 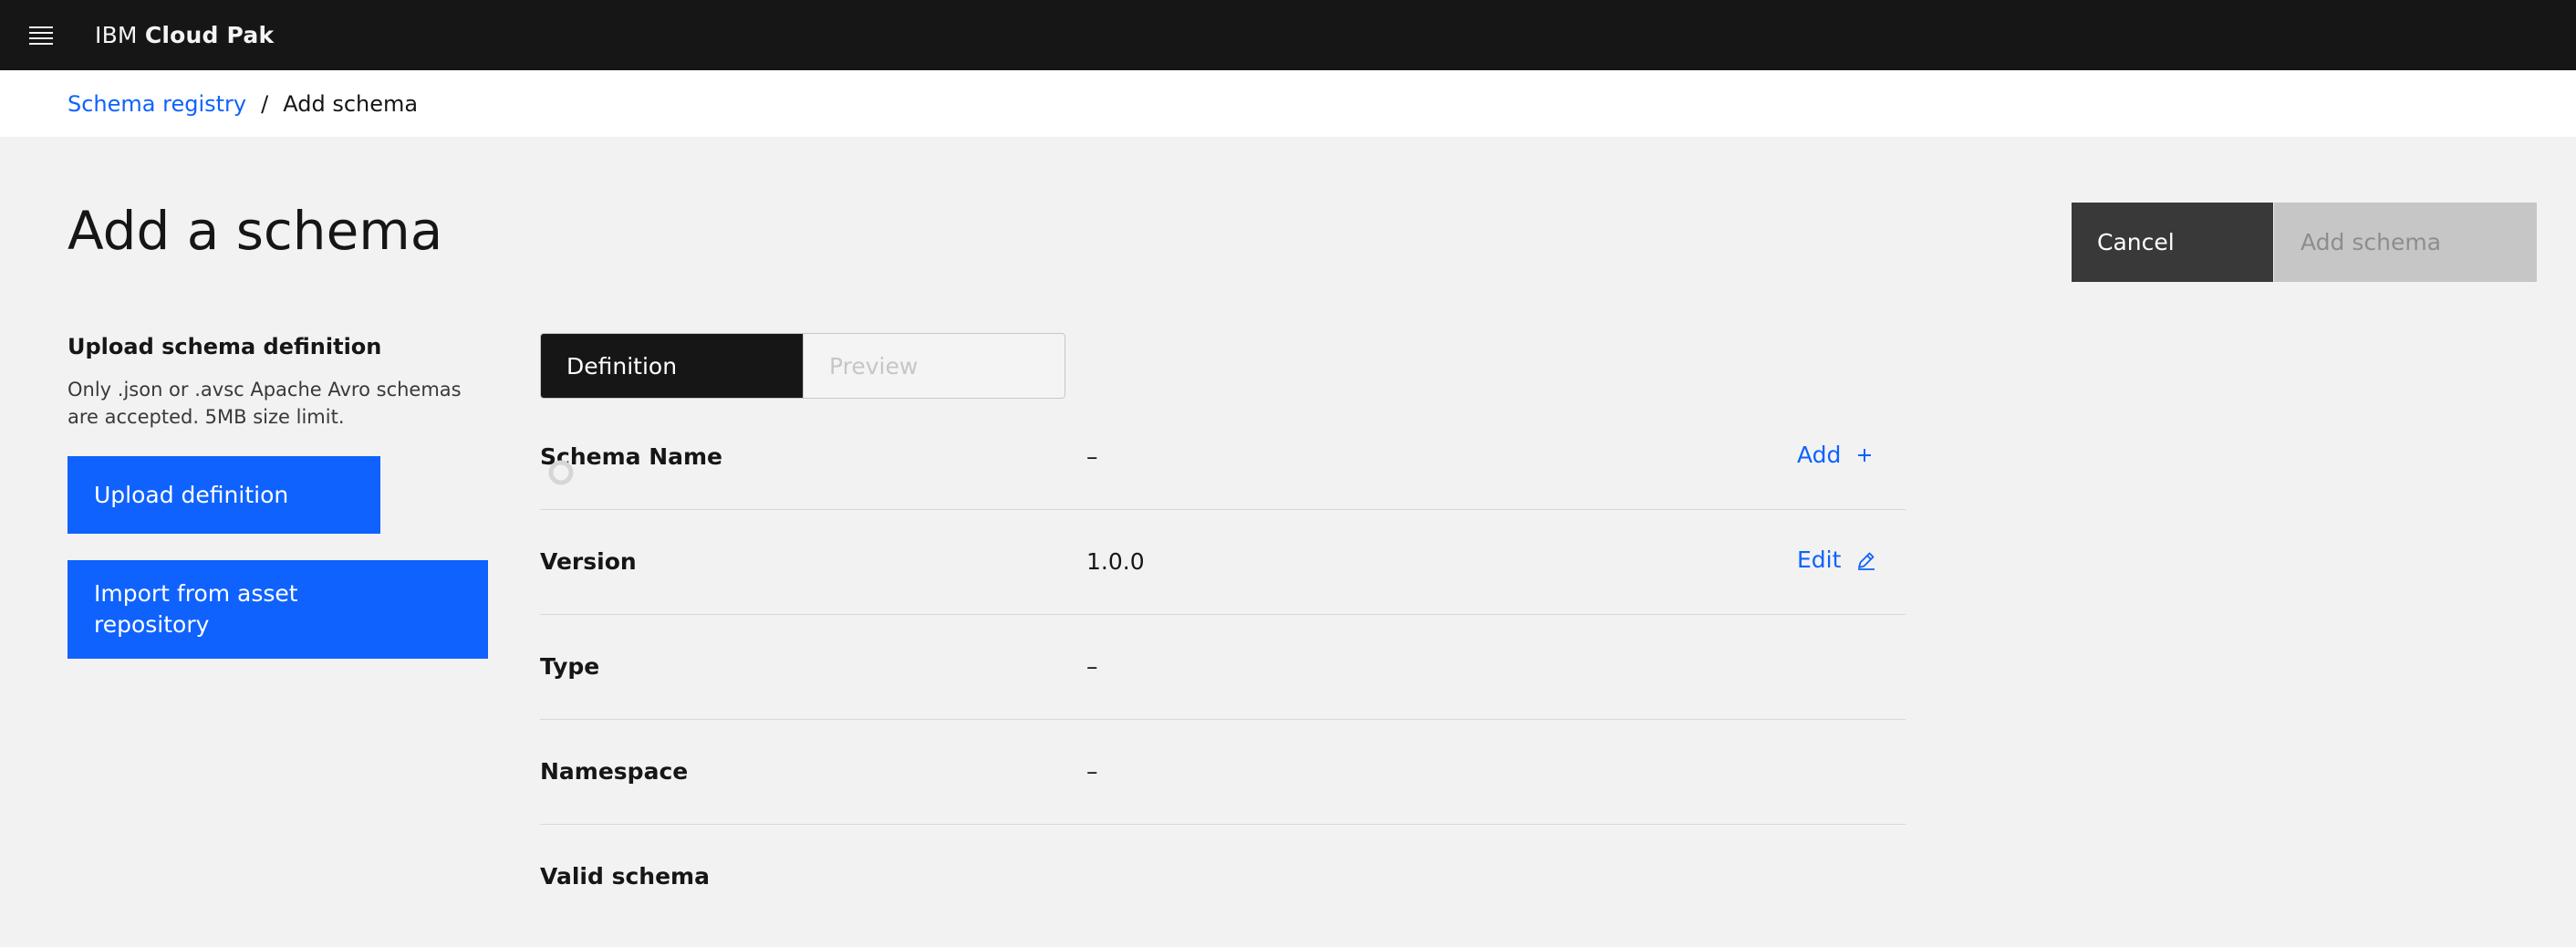 I want to click on brand-prefix: IBM, so click(x=116, y=35).